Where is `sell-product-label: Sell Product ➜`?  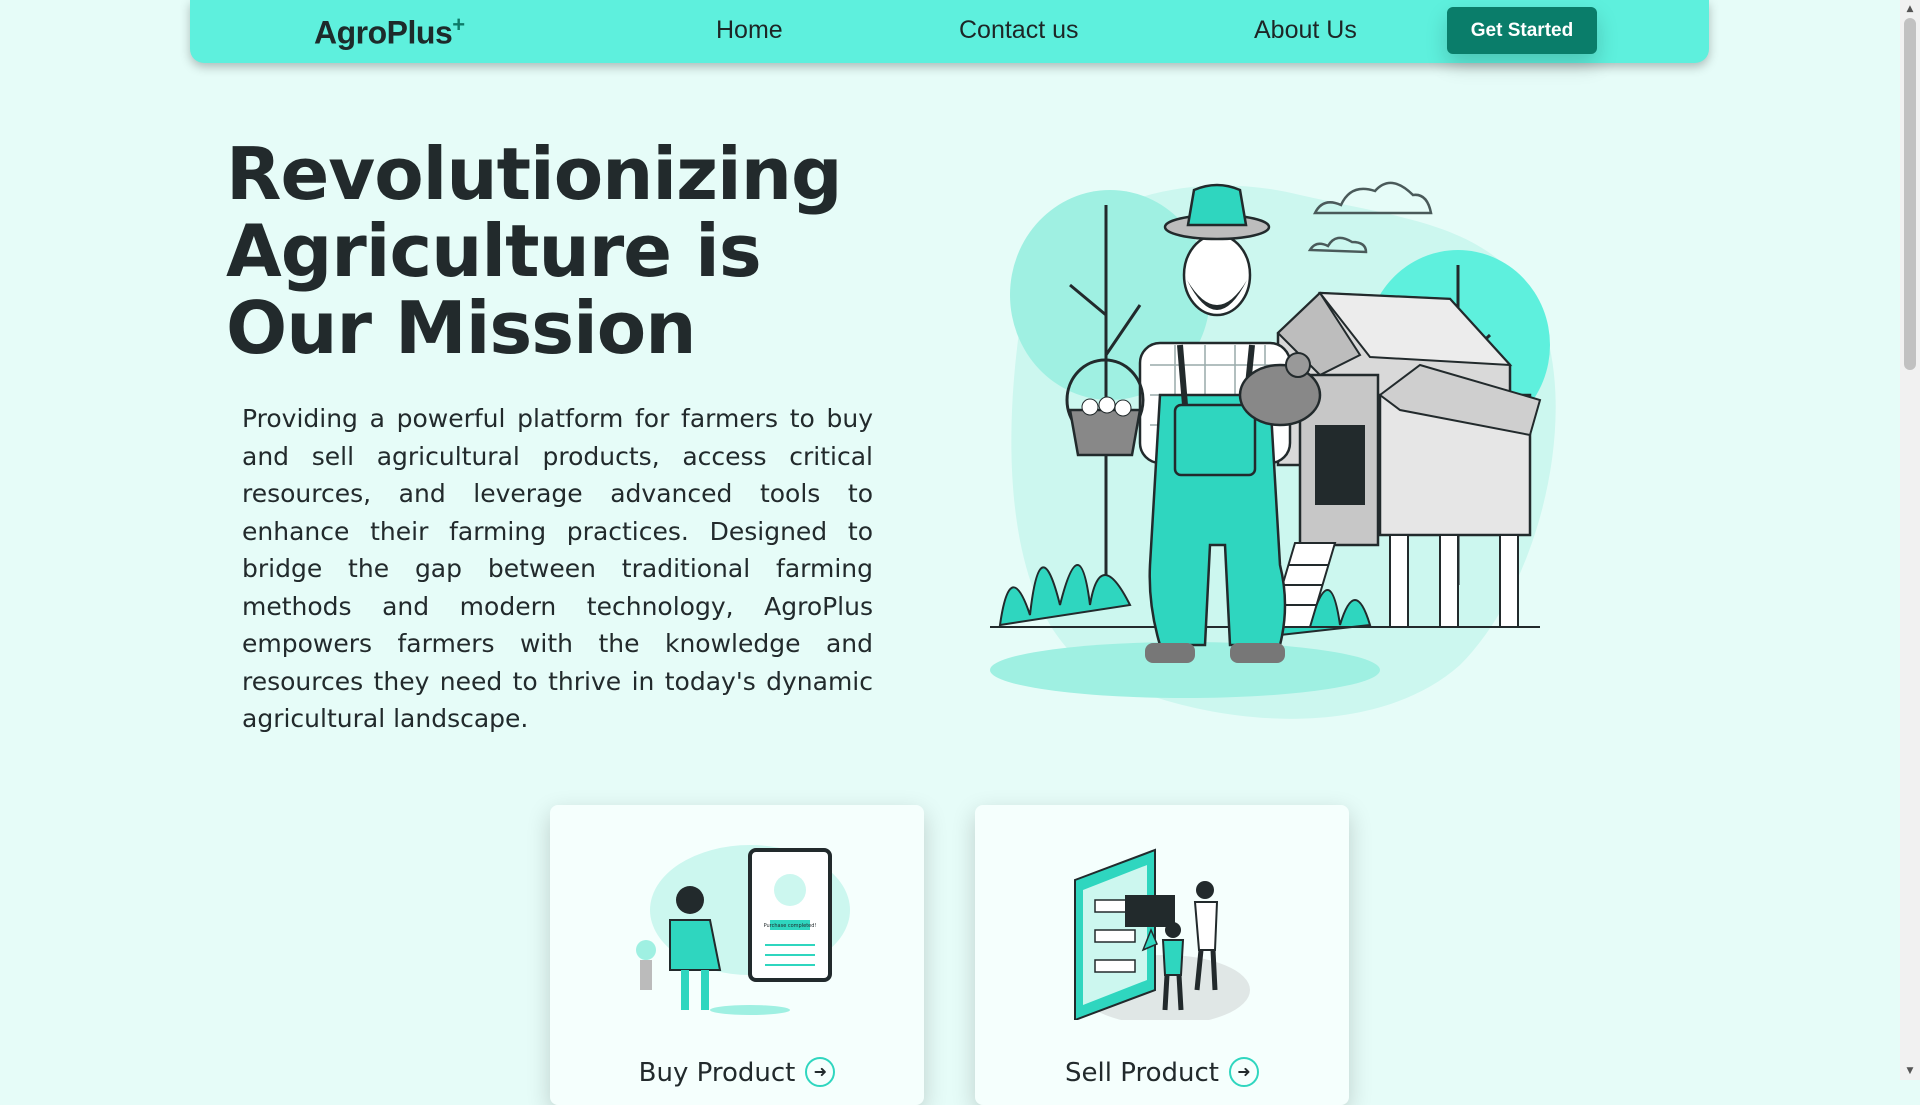
sell-product-label: Sell Product ➜ is located at coordinates (1162, 1072).